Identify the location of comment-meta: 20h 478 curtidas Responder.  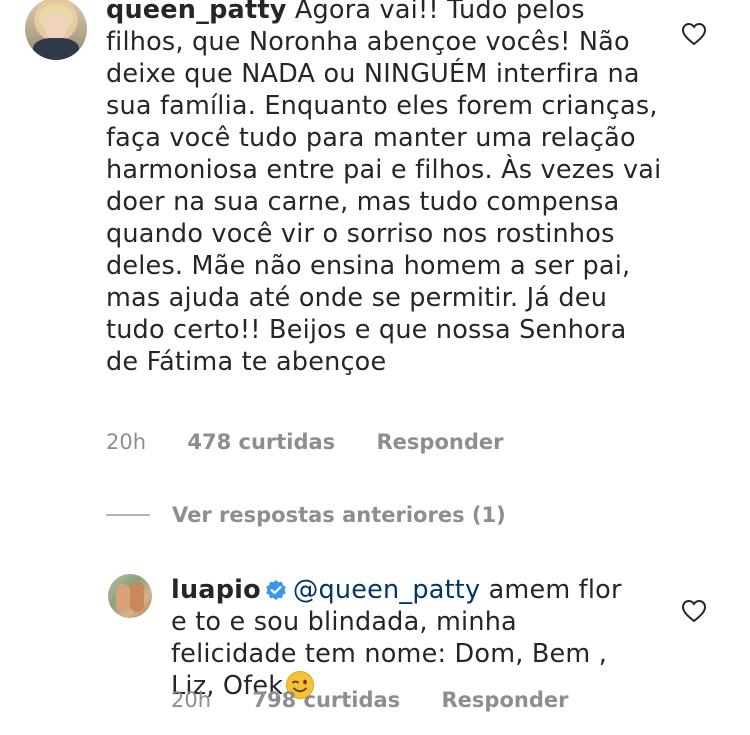
(304, 442).